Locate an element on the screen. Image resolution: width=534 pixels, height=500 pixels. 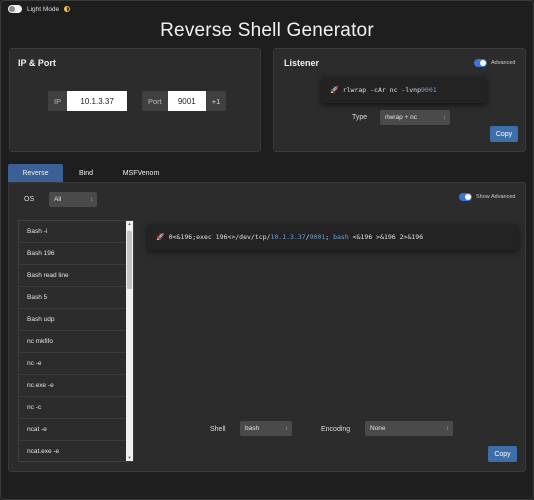
advanced-label: Advanced is located at coordinates (503, 63).